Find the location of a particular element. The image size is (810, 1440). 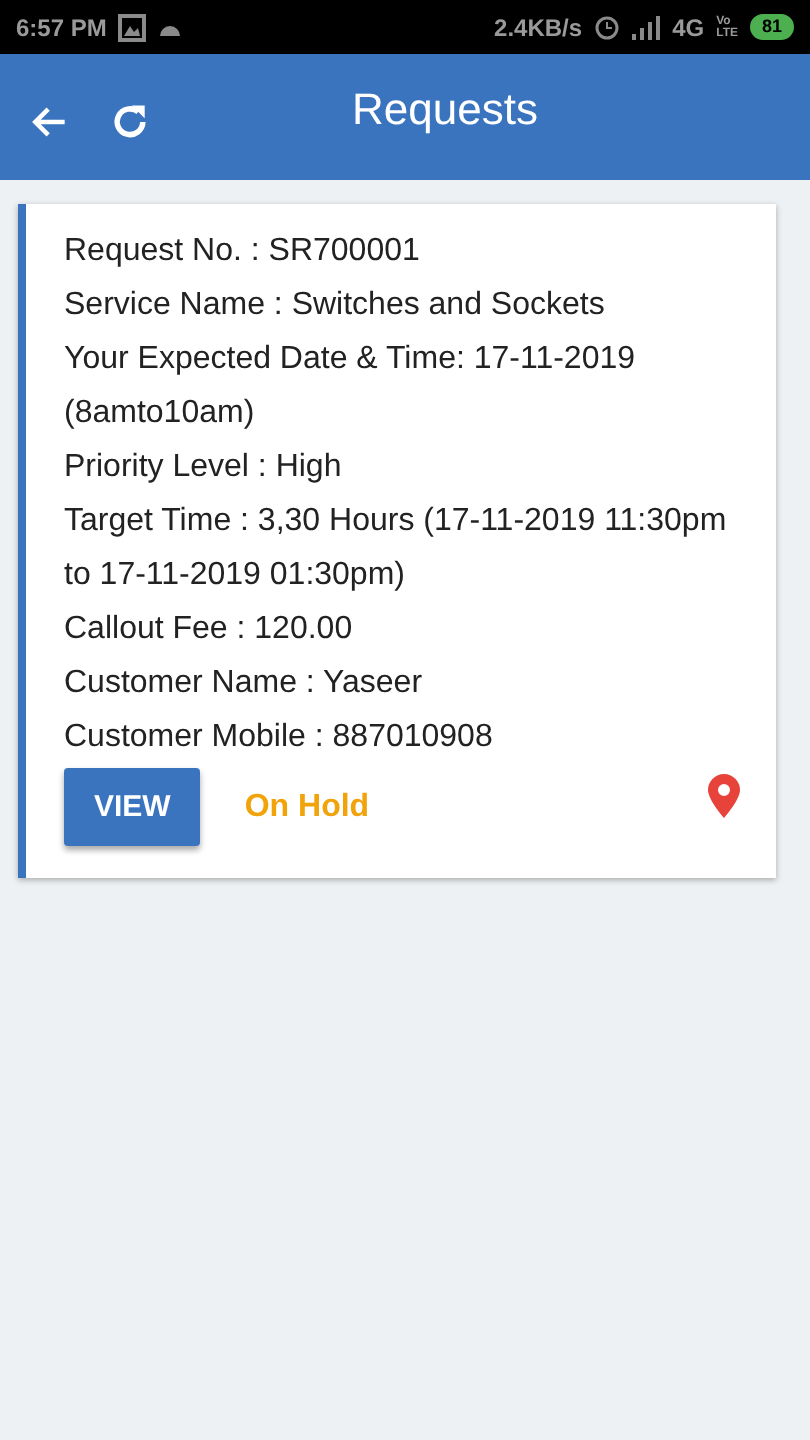

request-detail: Your Expected Date & Time: 17-11-2019 (8amto10am) is located at coordinates (351, 387).